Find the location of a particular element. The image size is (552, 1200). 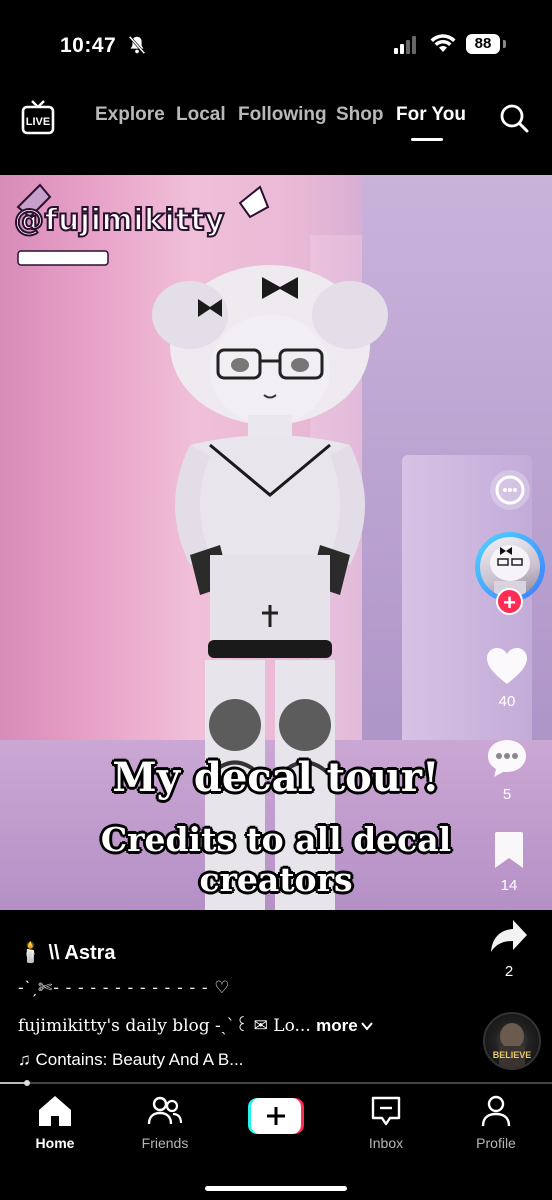

create-plus-button is located at coordinates (276, 1116).